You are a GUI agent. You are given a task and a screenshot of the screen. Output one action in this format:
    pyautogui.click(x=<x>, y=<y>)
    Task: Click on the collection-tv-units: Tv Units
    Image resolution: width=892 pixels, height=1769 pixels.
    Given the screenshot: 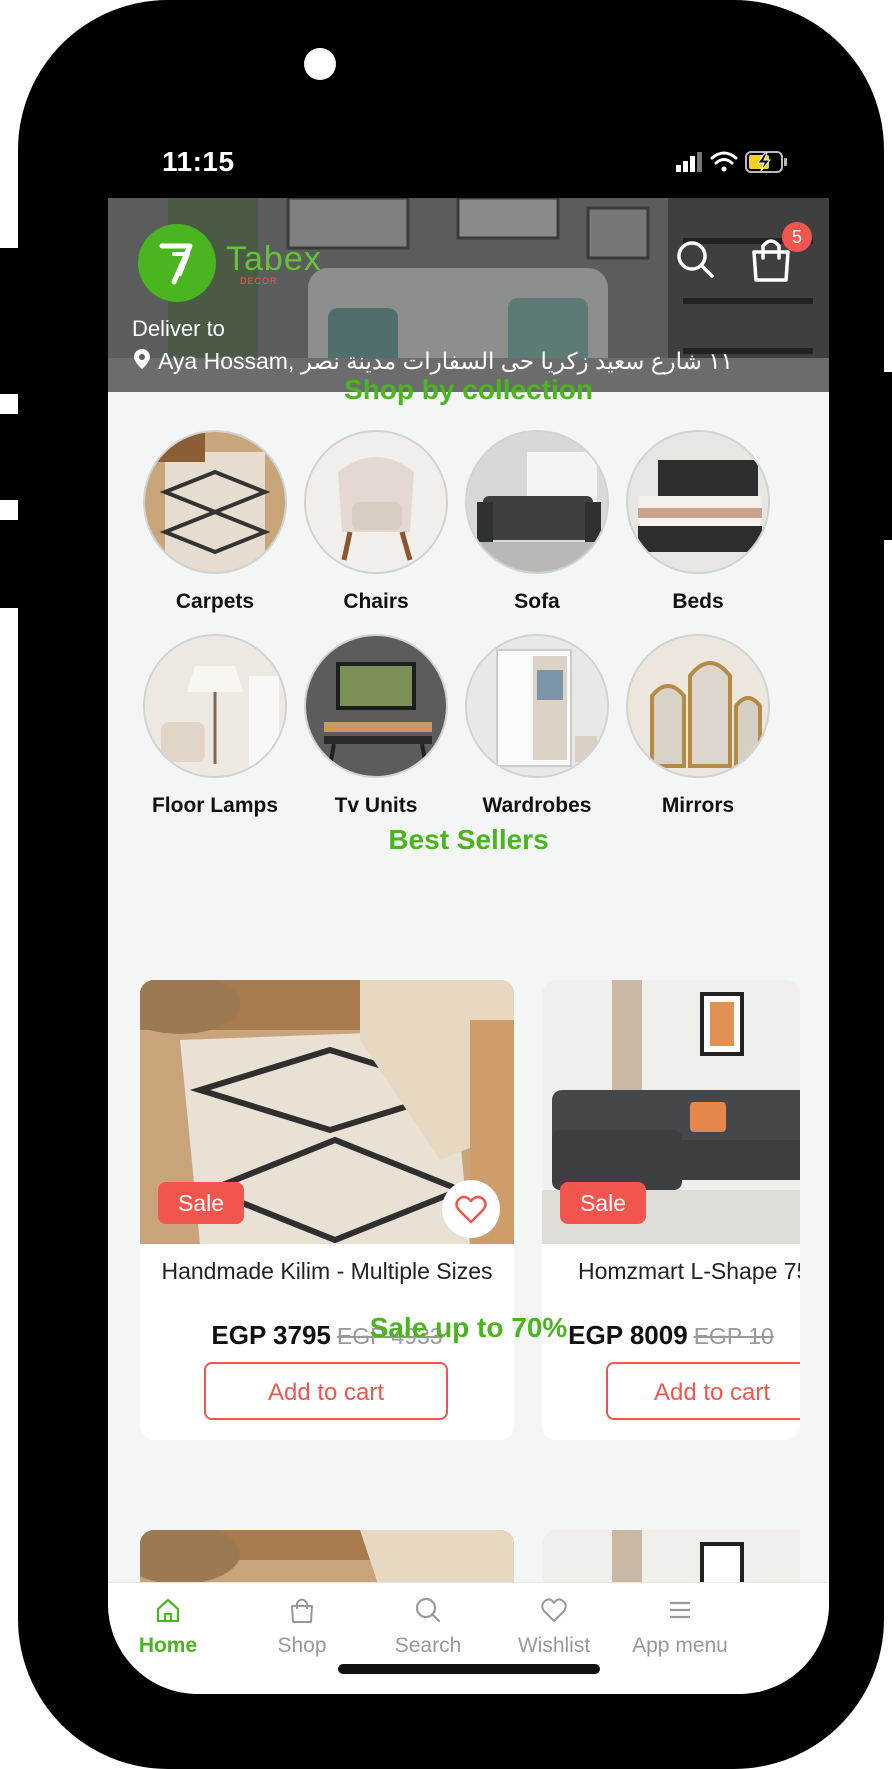 What is the action you would take?
    pyautogui.click(x=376, y=727)
    